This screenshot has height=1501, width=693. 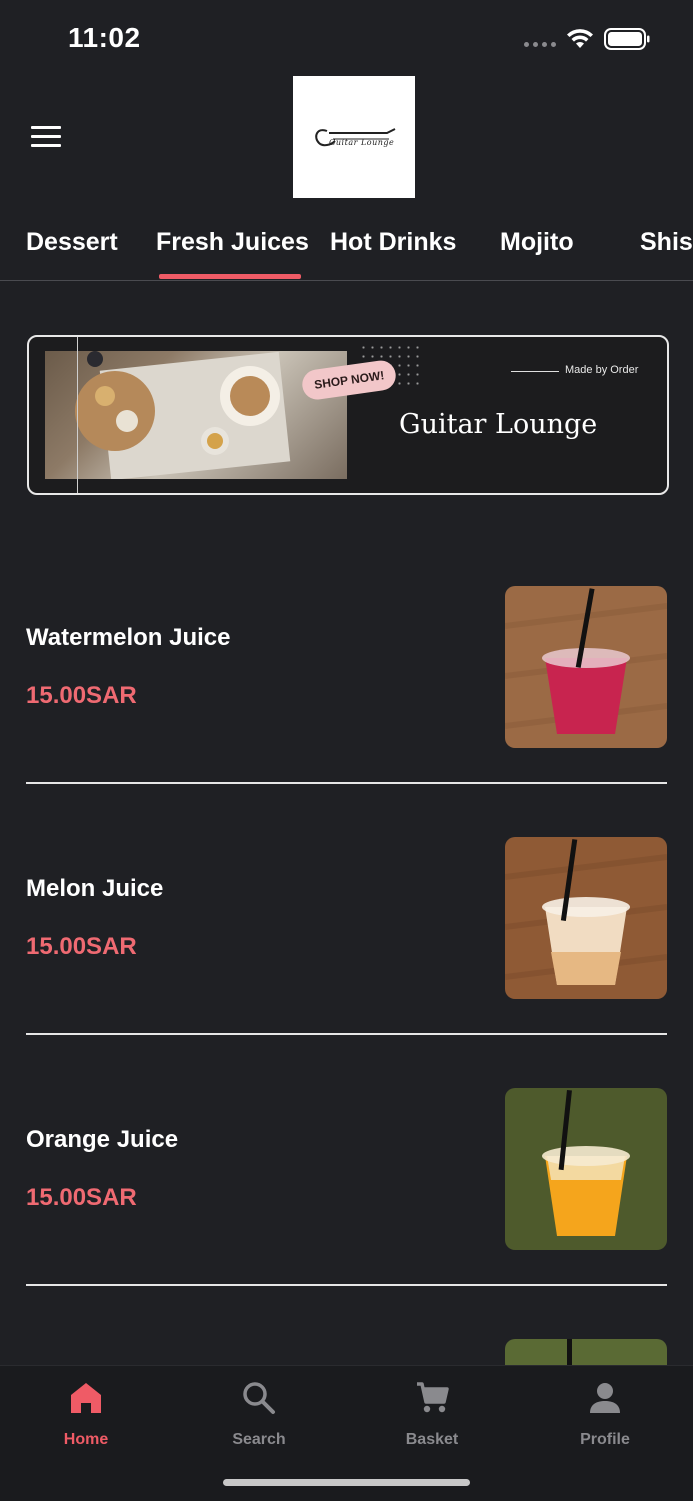 What do you see at coordinates (230, 276) in the screenshot?
I see `active-tab-indicator` at bounding box center [230, 276].